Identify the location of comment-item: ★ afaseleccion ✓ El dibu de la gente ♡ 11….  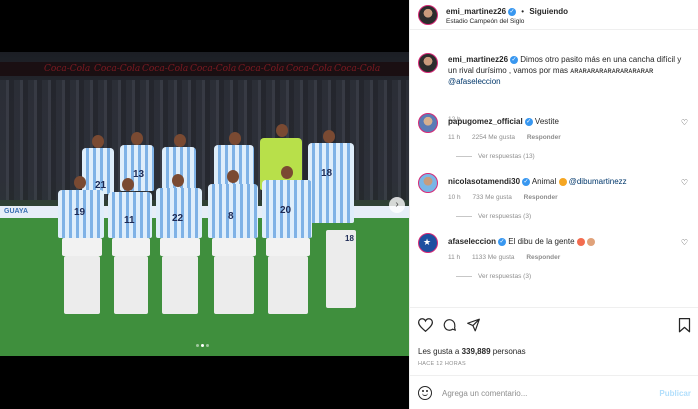
(553, 263).